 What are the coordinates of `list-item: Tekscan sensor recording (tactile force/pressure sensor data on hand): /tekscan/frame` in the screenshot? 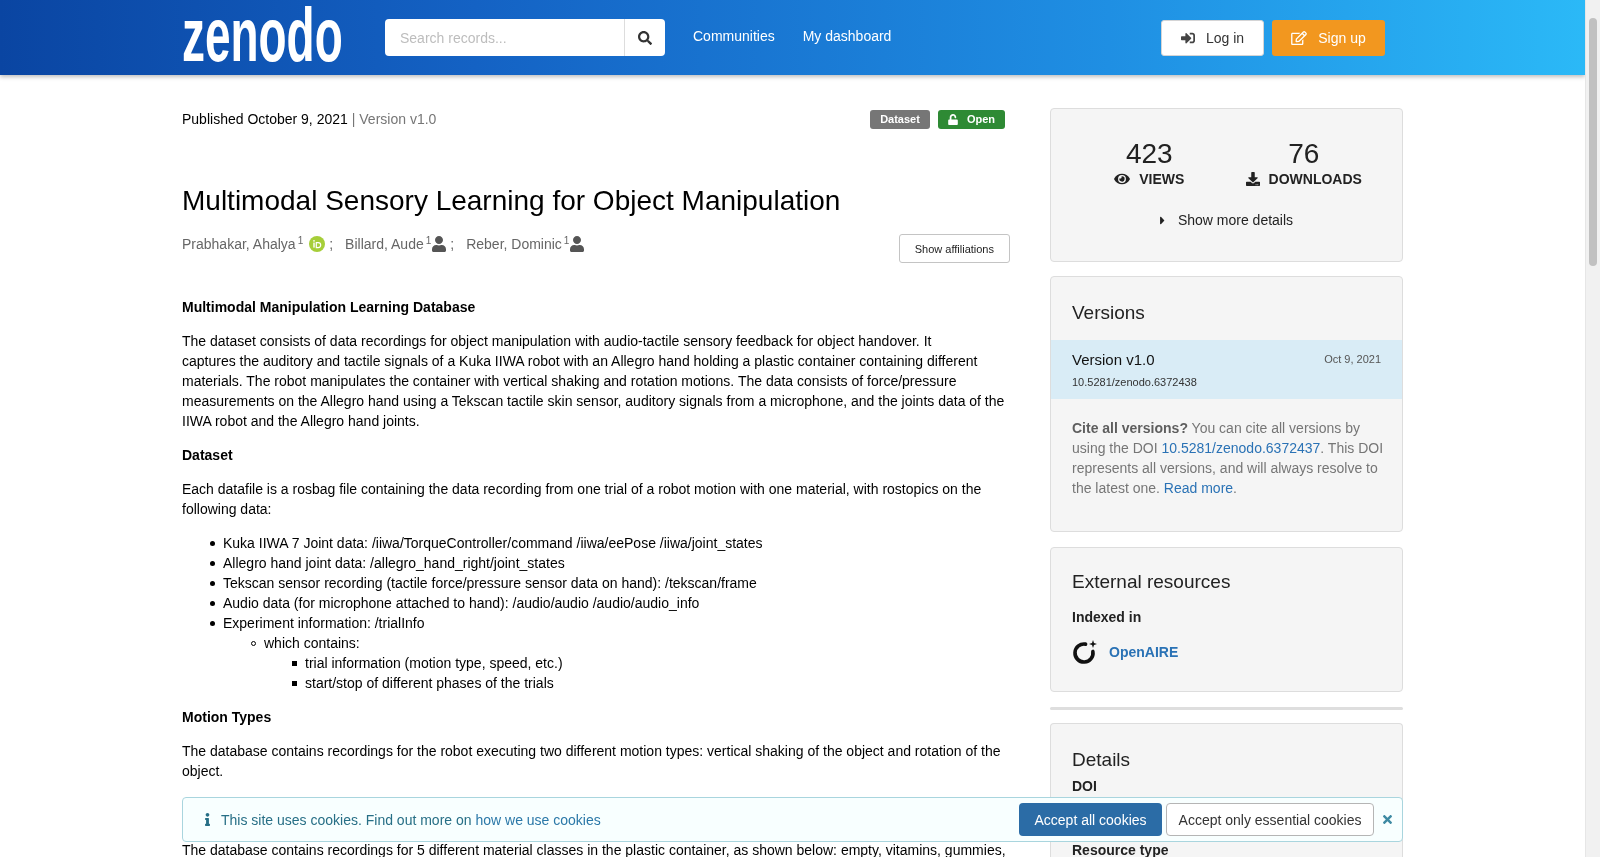 It's located at (490, 583).